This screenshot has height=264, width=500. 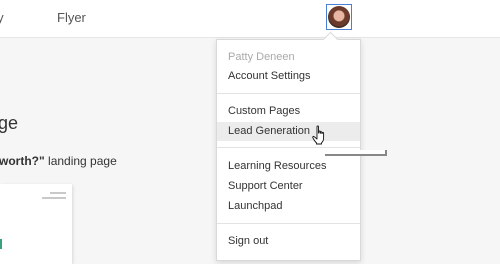 I want to click on menu-item-launchpad: Launchpad, so click(x=288, y=206).